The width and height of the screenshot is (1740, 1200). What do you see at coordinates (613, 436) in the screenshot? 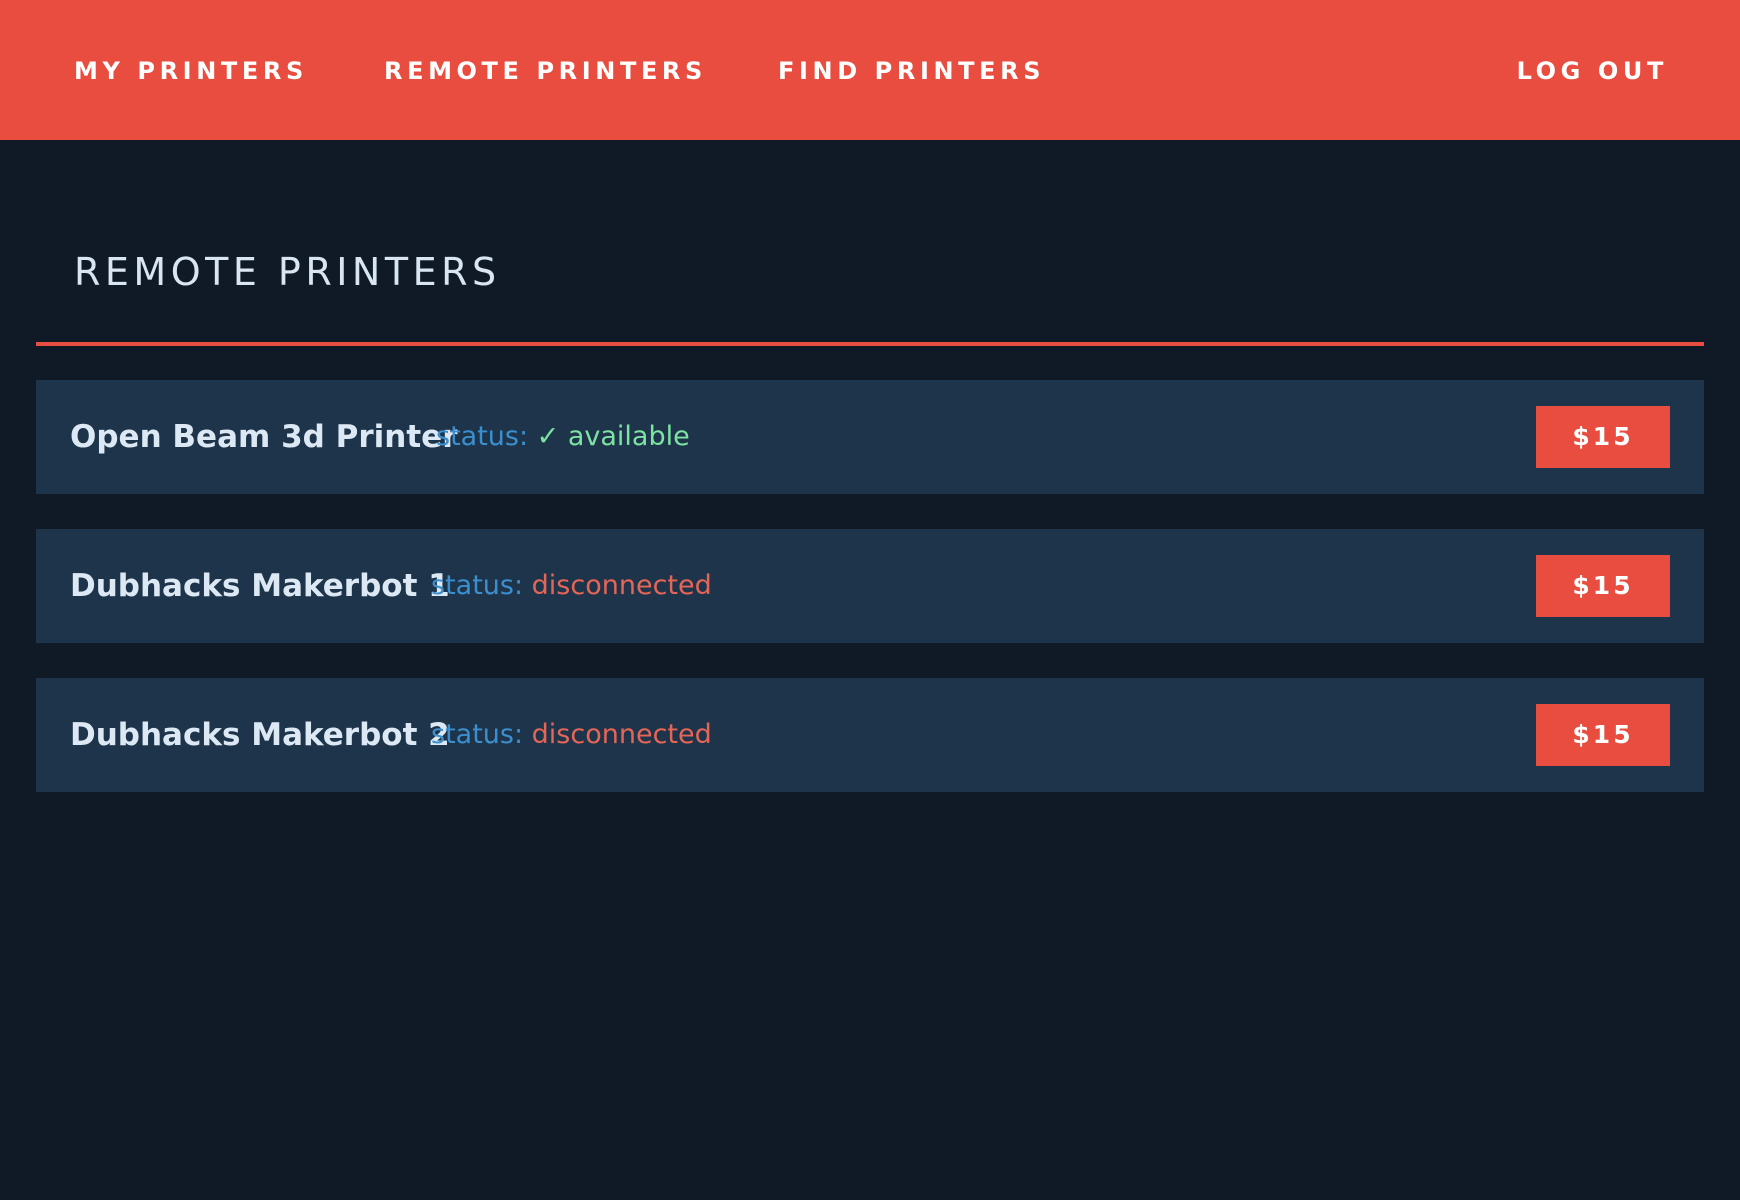
I see `status-value-available: ✓ available` at bounding box center [613, 436].